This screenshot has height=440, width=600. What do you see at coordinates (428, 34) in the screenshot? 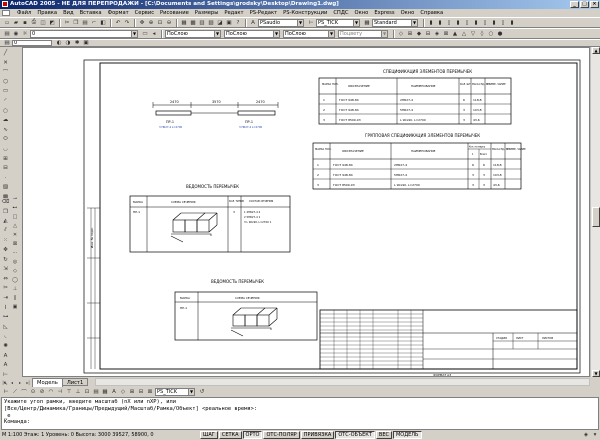
I see `spds-tool-4-icon: ⊟` at bounding box center [428, 34].